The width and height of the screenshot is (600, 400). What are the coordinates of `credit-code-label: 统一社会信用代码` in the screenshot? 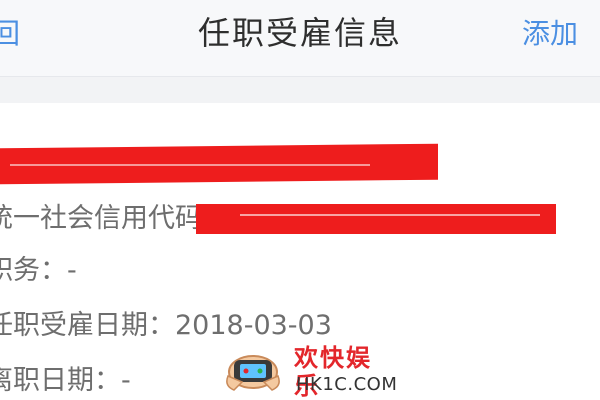 It's located at (101, 218).